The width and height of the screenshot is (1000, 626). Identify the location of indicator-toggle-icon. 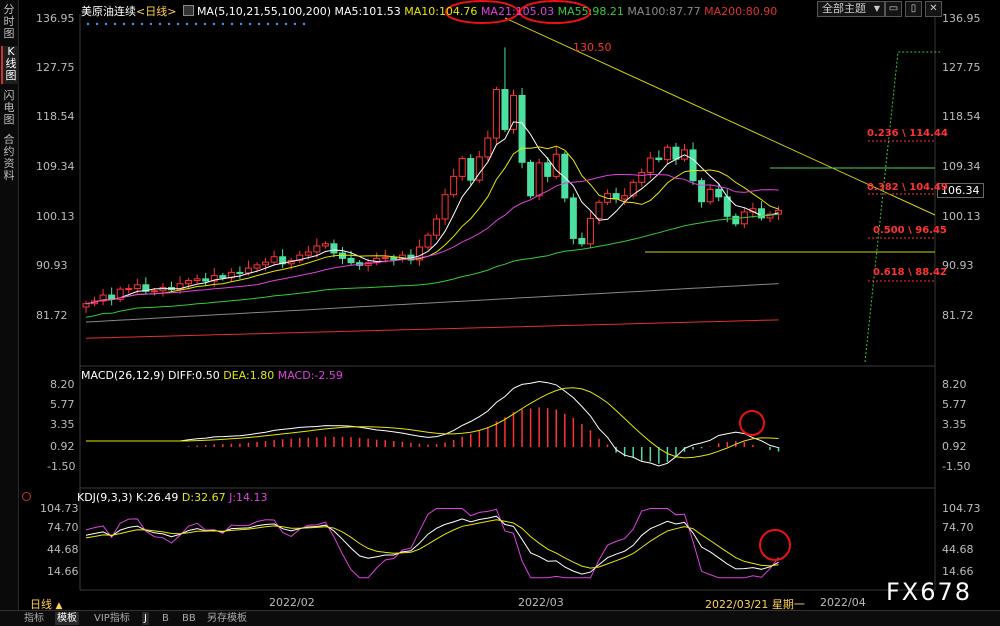
(26, 496).